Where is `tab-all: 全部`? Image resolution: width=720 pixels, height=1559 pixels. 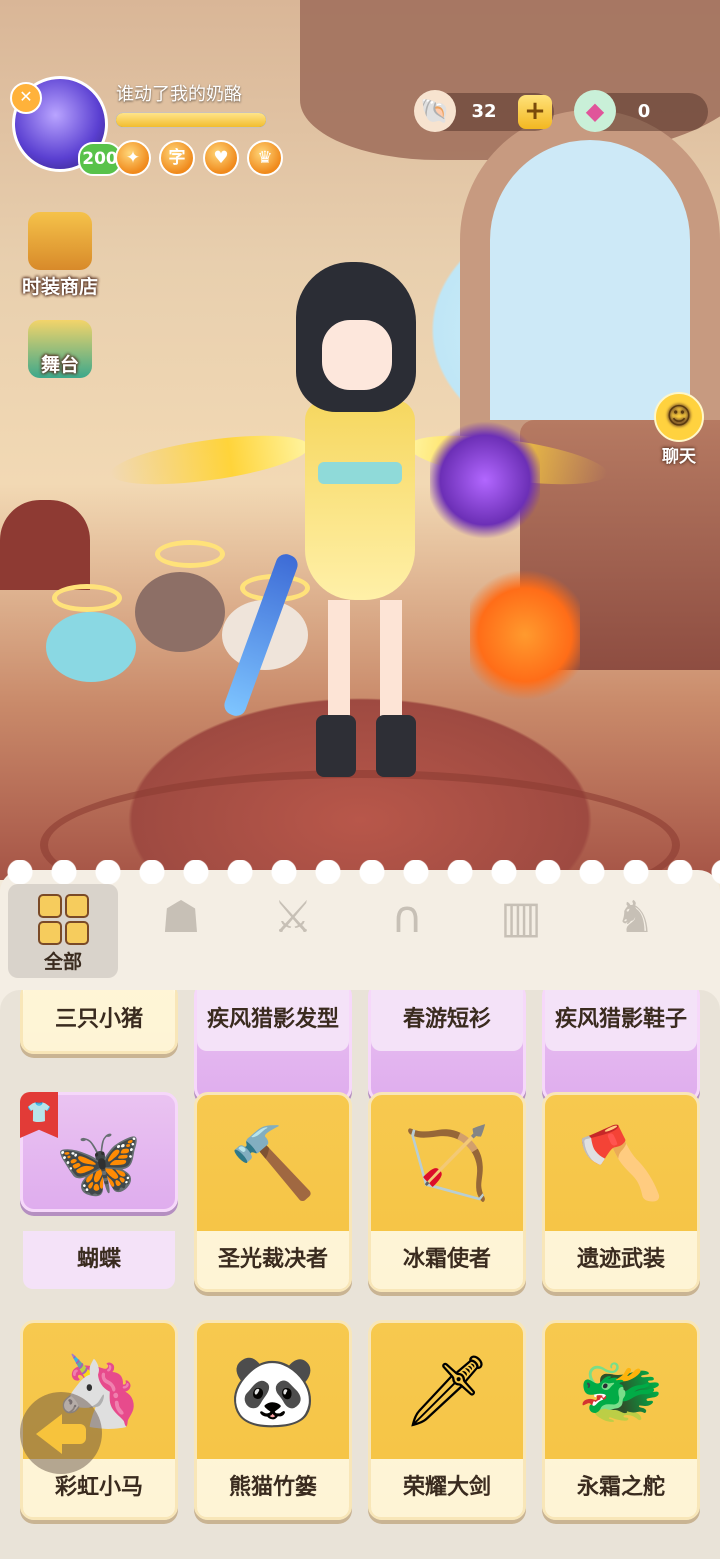
tab-all: 全部 is located at coordinates (63, 931).